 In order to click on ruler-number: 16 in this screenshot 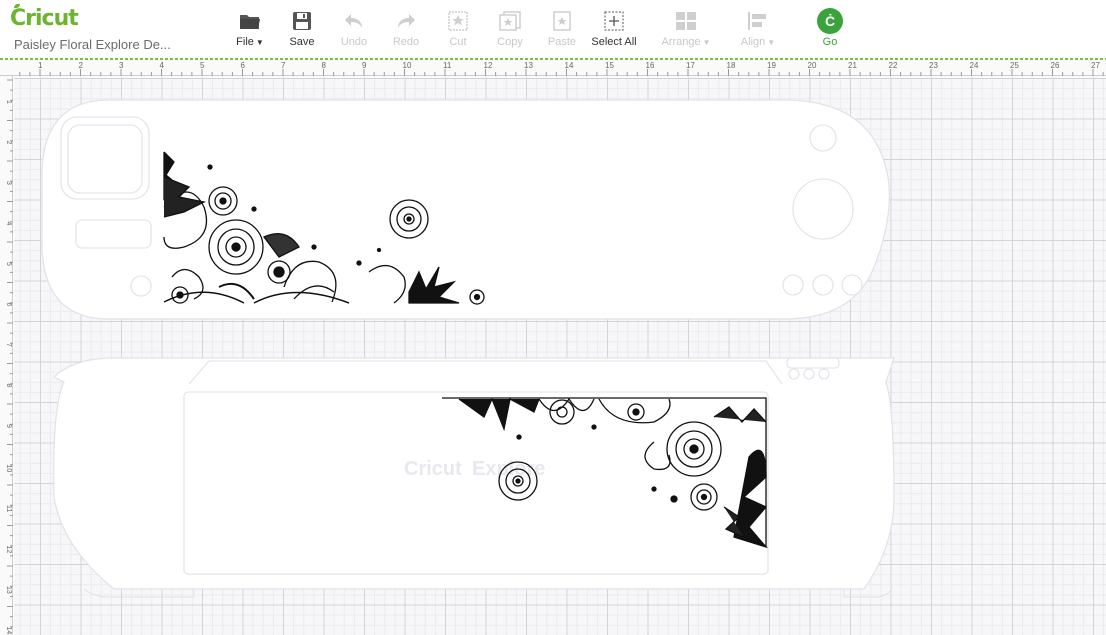, I will do `click(650, 65)`.